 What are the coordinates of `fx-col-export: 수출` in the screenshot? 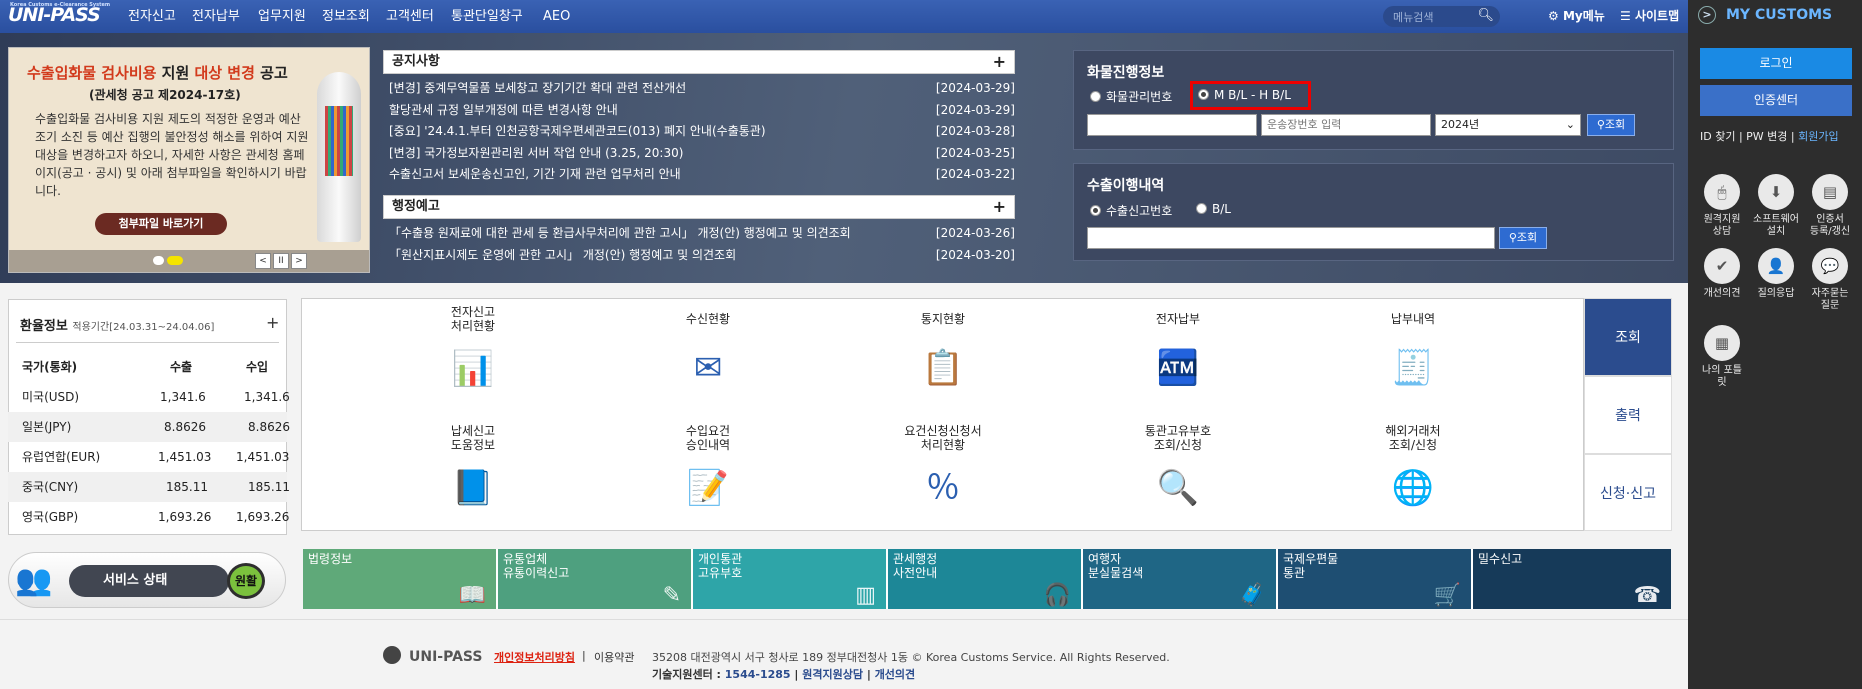 It's located at (181, 367).